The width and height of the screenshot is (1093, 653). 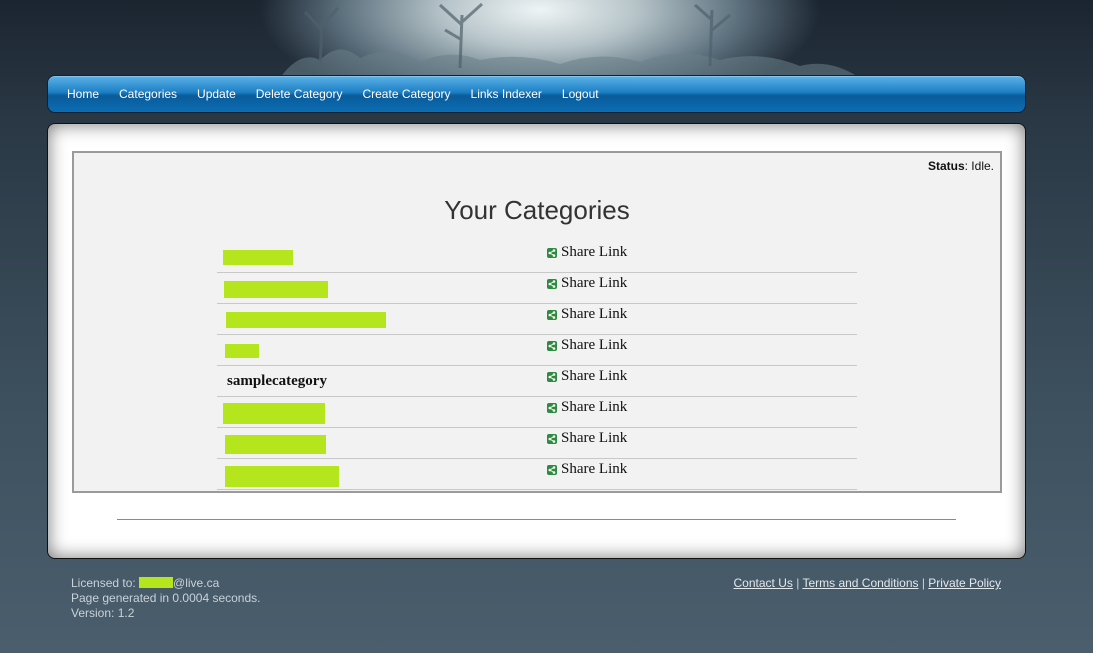 What do you see at coordinates (406, 94) in the screenshot?
I see `nav-item-create-category: Create Category` at bounding box center [406, 94].